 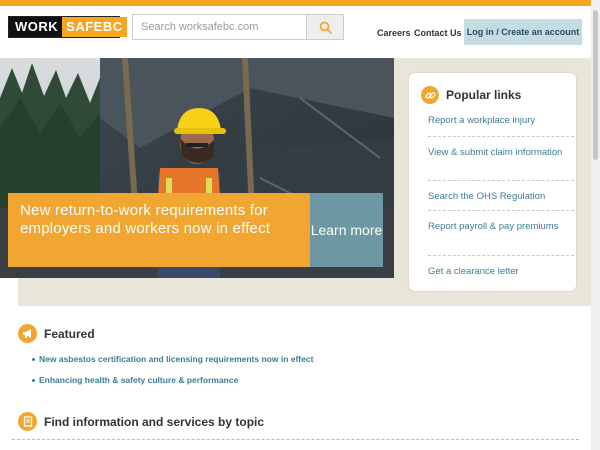 I want to click on featured-header: Featured, so click(x=56, y=333).